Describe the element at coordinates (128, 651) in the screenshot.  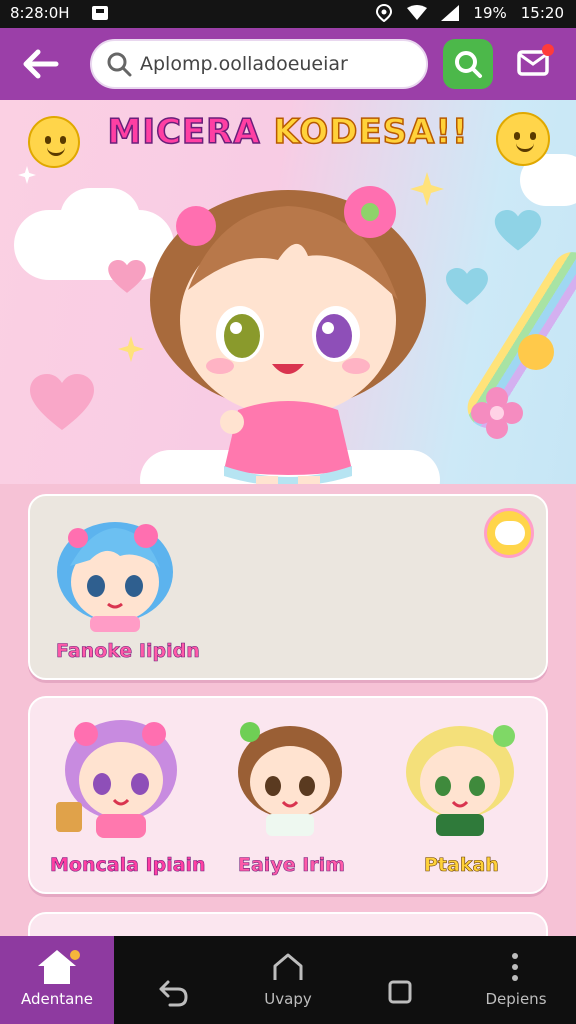
I see `featured-character-name: Fanoke Iipidn` at that location.